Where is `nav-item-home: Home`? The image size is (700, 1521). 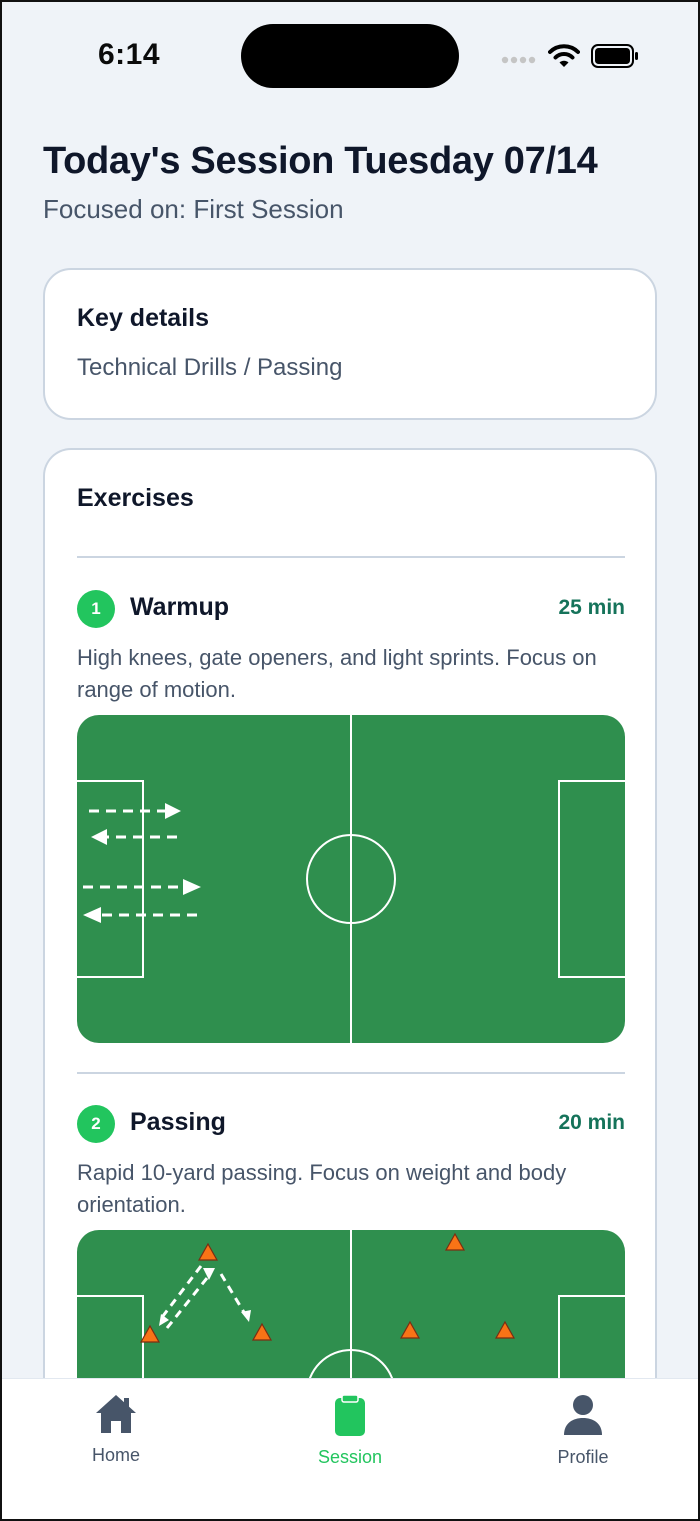 nav-item-home: Home is located at coordinates (116, 1429).